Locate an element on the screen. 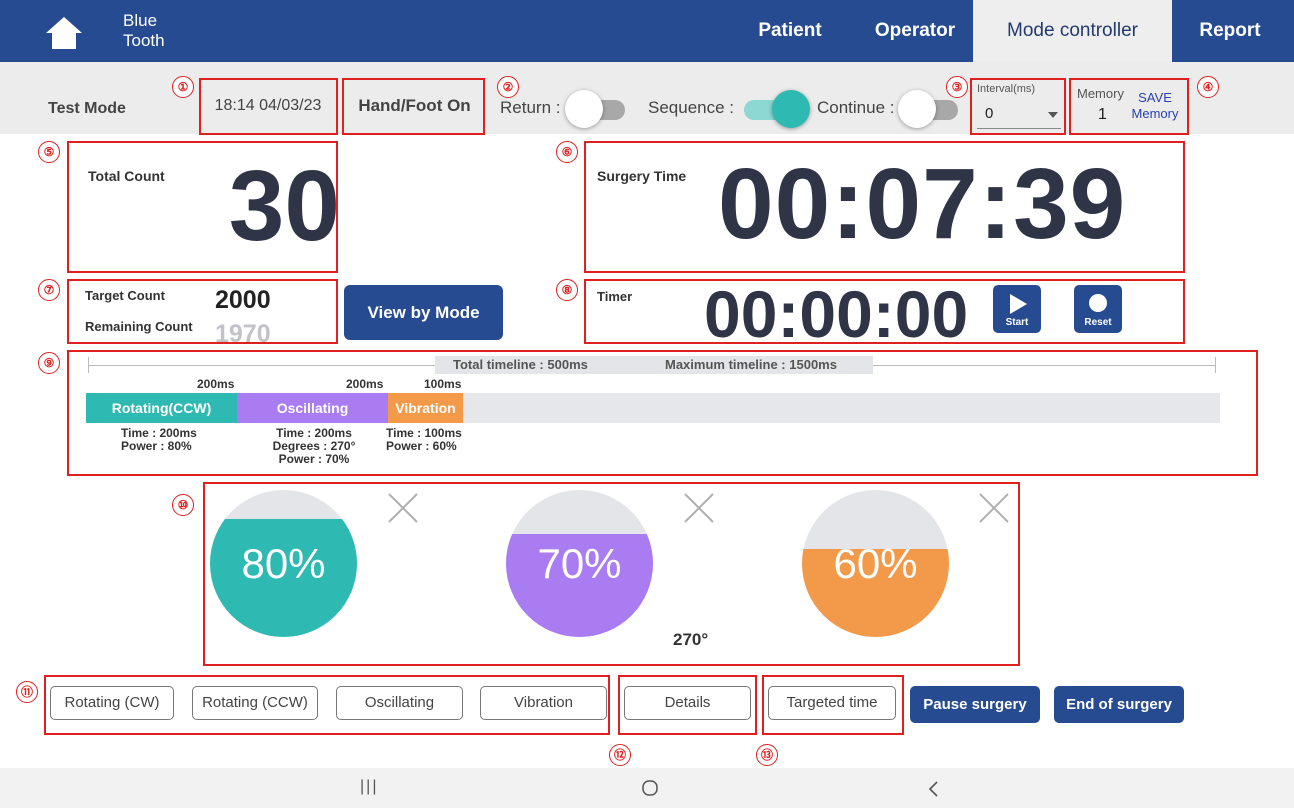 The width and height of the screenshot is (1294, 808). reset-label: Reset is located at coordinates (1098, 322).